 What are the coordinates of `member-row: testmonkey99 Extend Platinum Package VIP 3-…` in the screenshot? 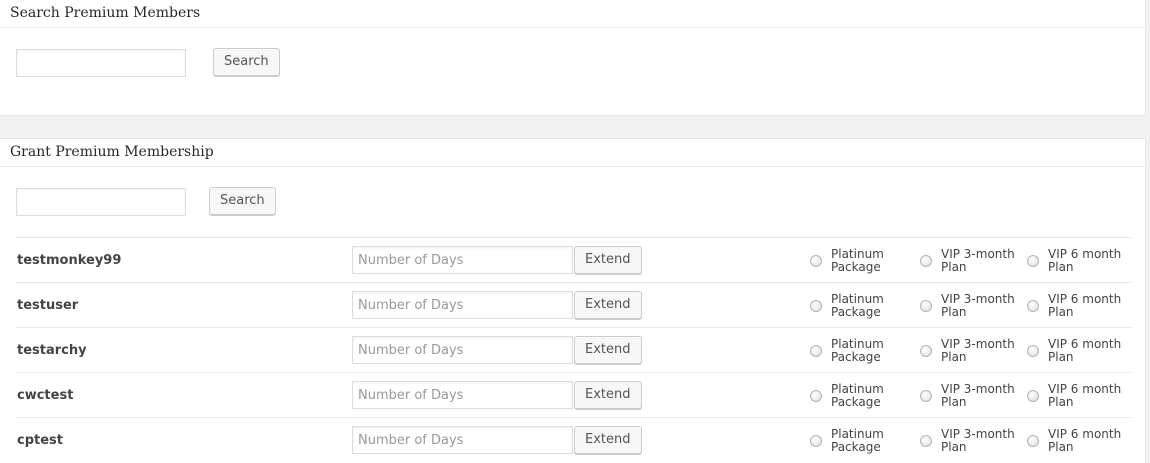 It's located at (573, 259).